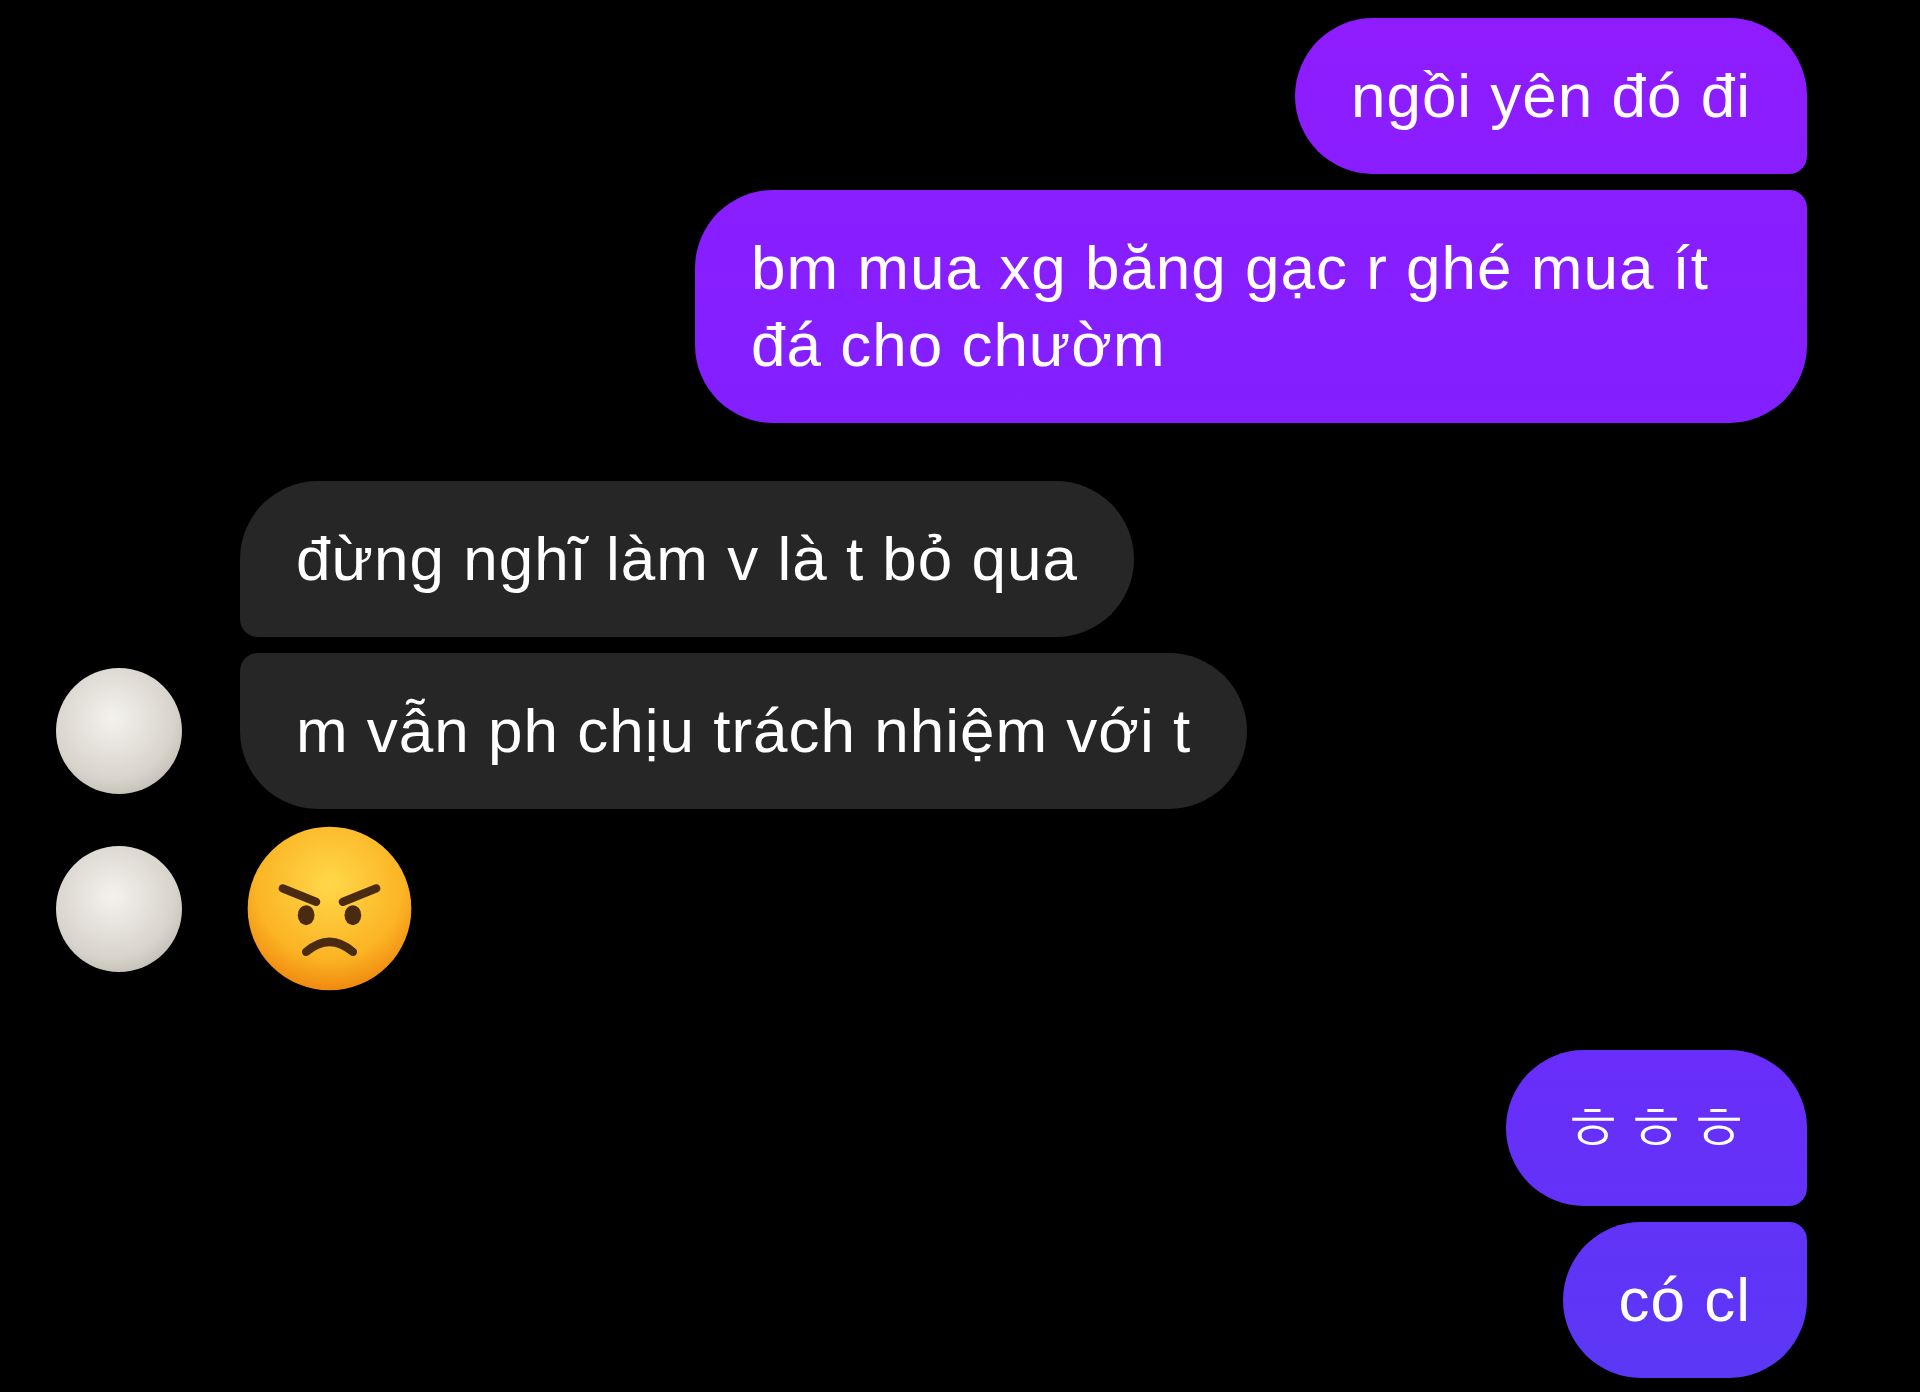 This screenshot has height=1392, width=1920. I want to click on sent-message: bm mua xg băng gạc r ghé mua ít đá cho chườm, so click(1251, 306).